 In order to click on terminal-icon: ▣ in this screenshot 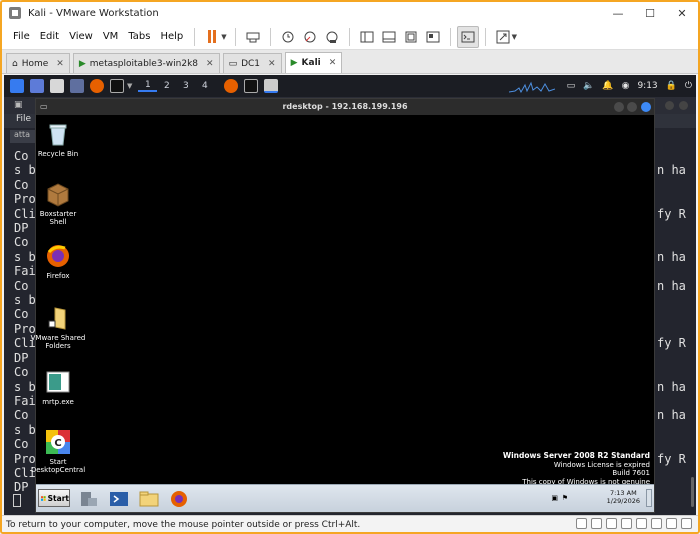, I will do `click(18, 105)`.